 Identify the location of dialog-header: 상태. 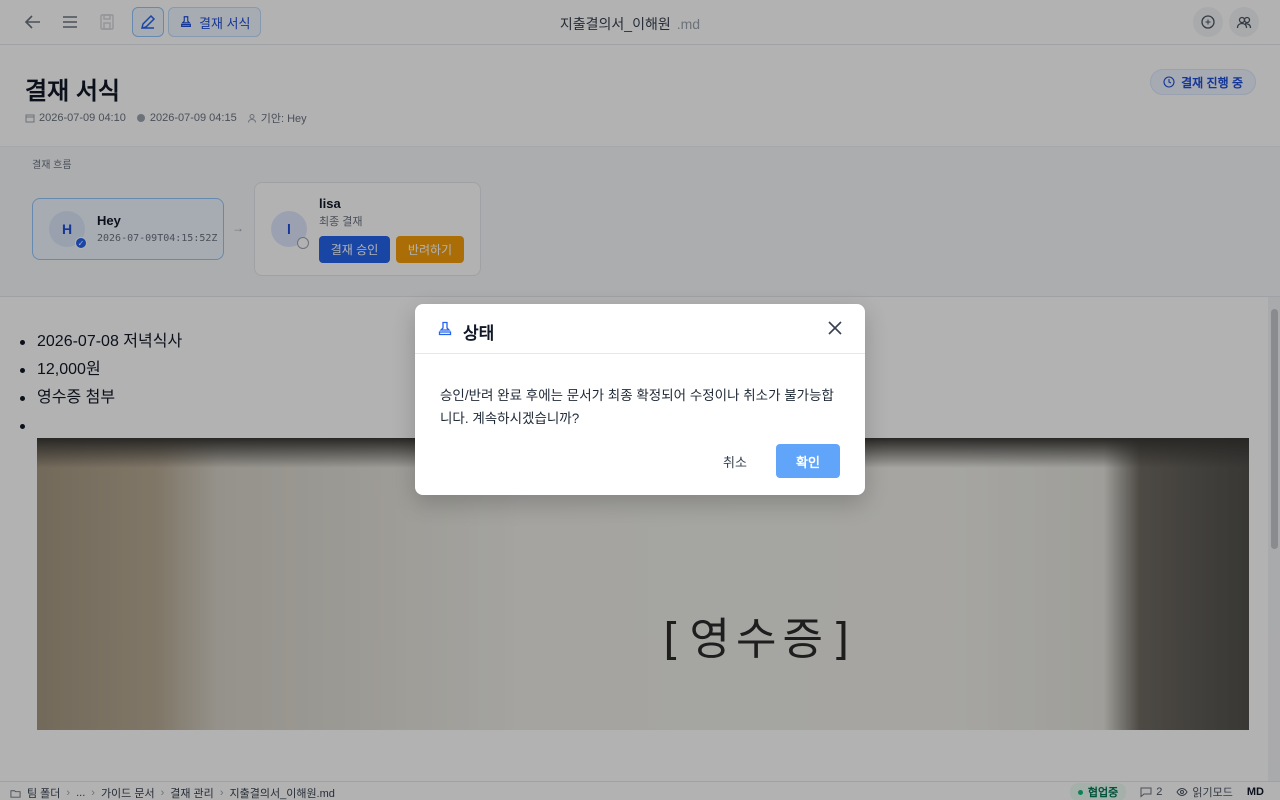
(640, 329).